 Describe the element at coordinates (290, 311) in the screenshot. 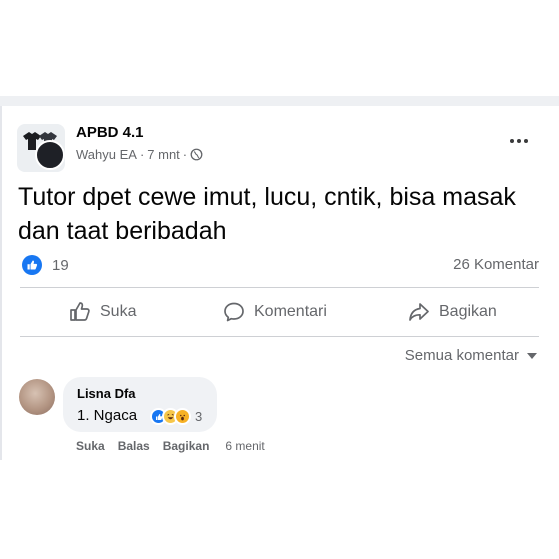

I see `comment-label: Komentari` at that location.